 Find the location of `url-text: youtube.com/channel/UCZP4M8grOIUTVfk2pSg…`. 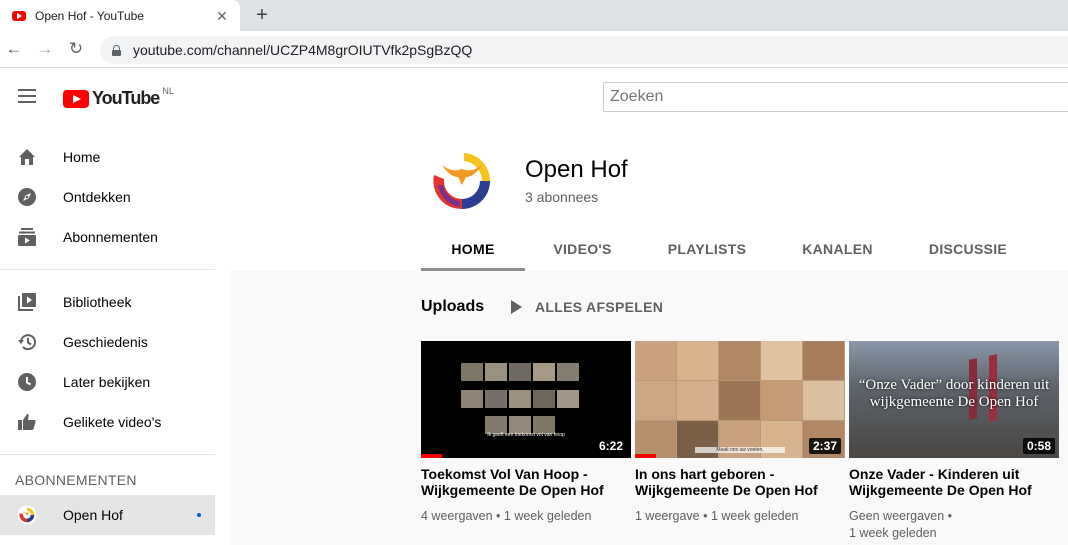

url-text: youtube.com/channel/UCZP4M8grOIUTVfk2pSg… is located at coordinates (303, 50).